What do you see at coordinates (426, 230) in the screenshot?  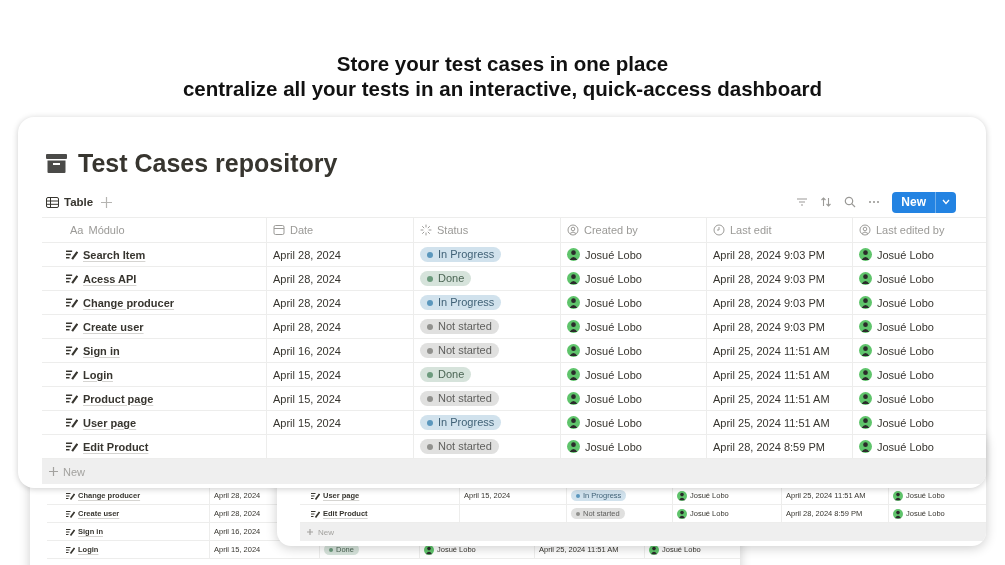 I see `loading-icon` at bounding box center [426, 230].